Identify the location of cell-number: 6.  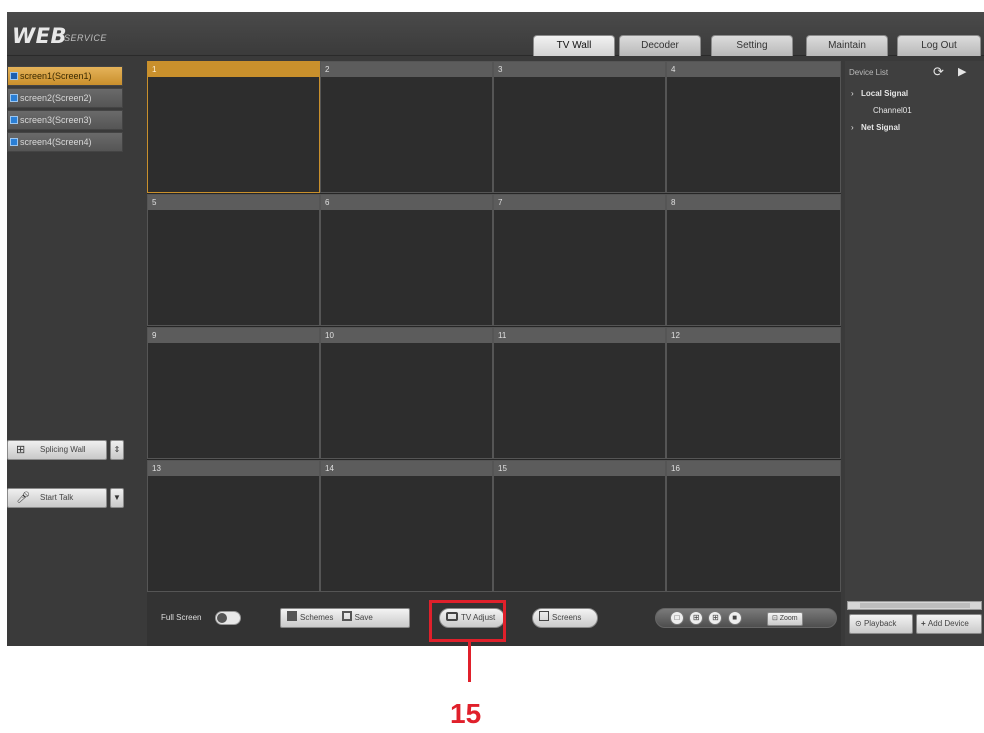
(406, 202).